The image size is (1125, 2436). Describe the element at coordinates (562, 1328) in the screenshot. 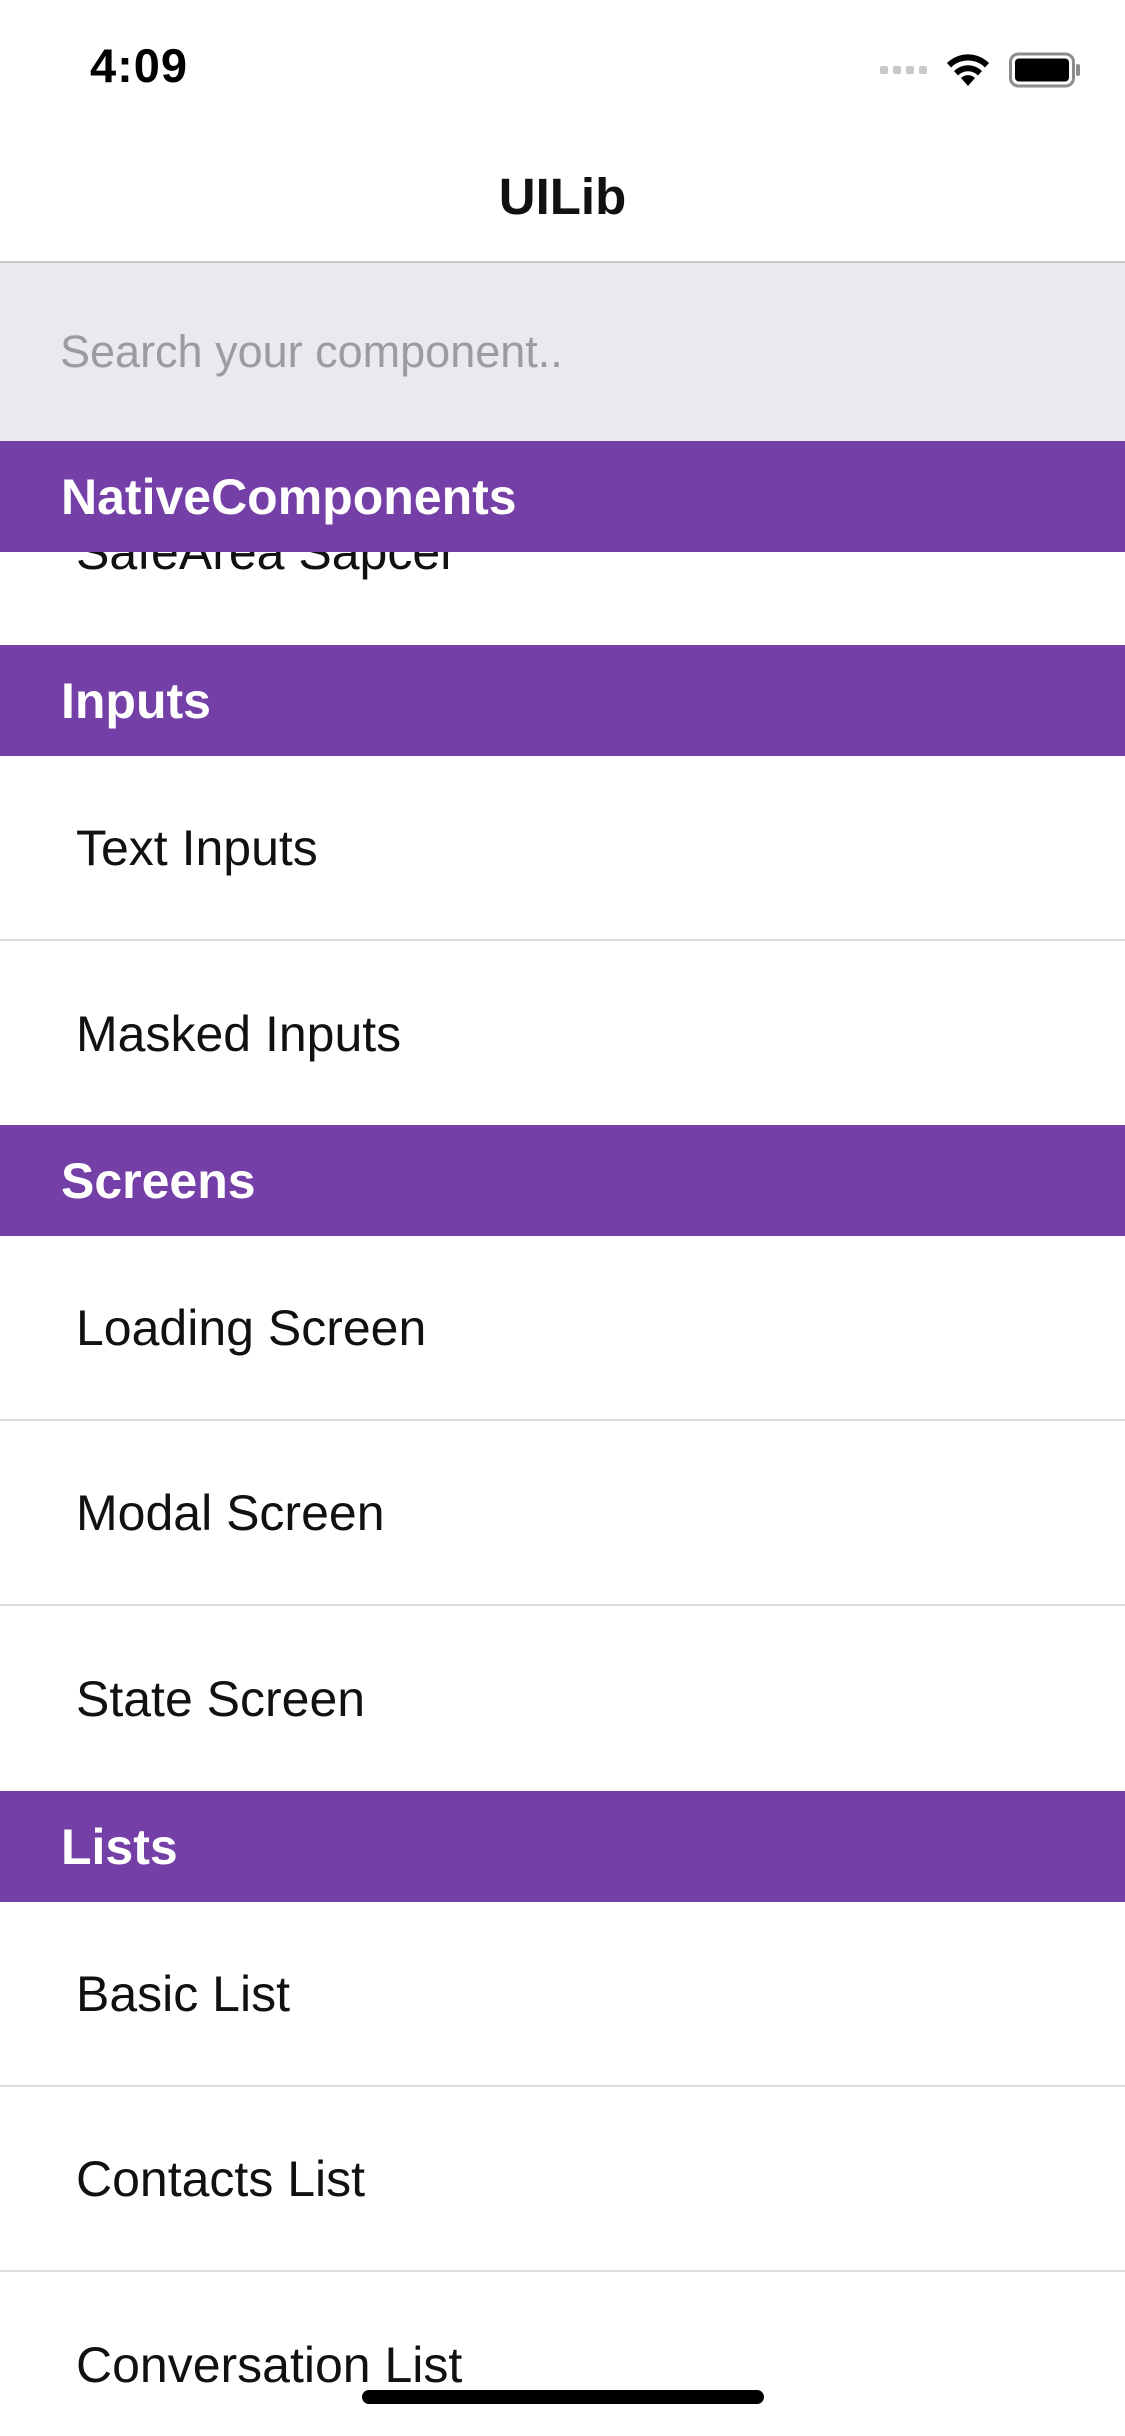

I see `list-item-loading-screen: Loading Screen` at that location.